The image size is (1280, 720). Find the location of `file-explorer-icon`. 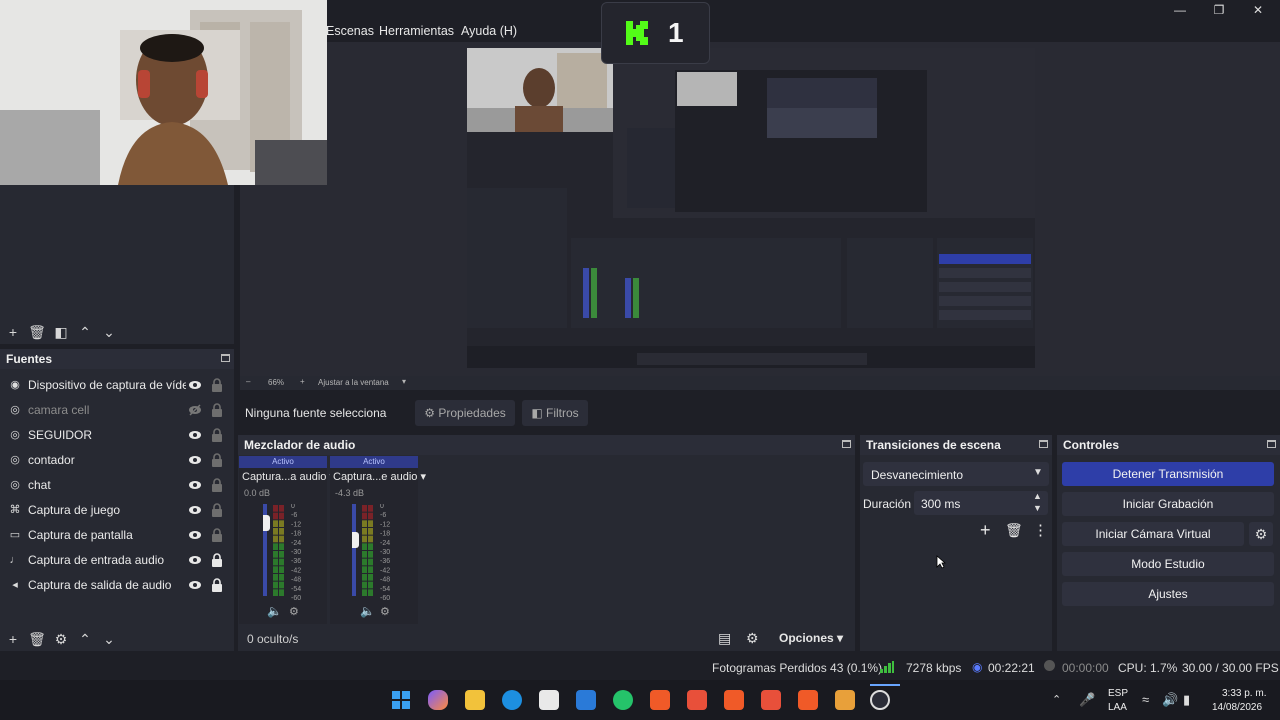

file-explorer-icon is located at coordinates (475, 700).